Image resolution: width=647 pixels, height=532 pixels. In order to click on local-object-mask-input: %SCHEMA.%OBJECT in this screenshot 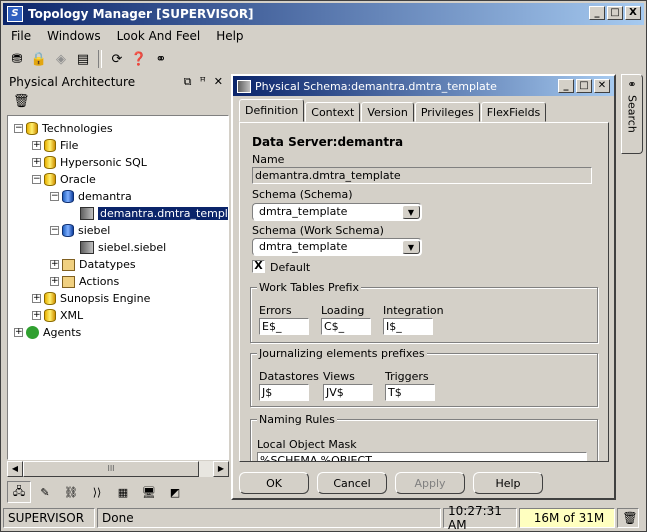, I will do `click(422, 456)`.